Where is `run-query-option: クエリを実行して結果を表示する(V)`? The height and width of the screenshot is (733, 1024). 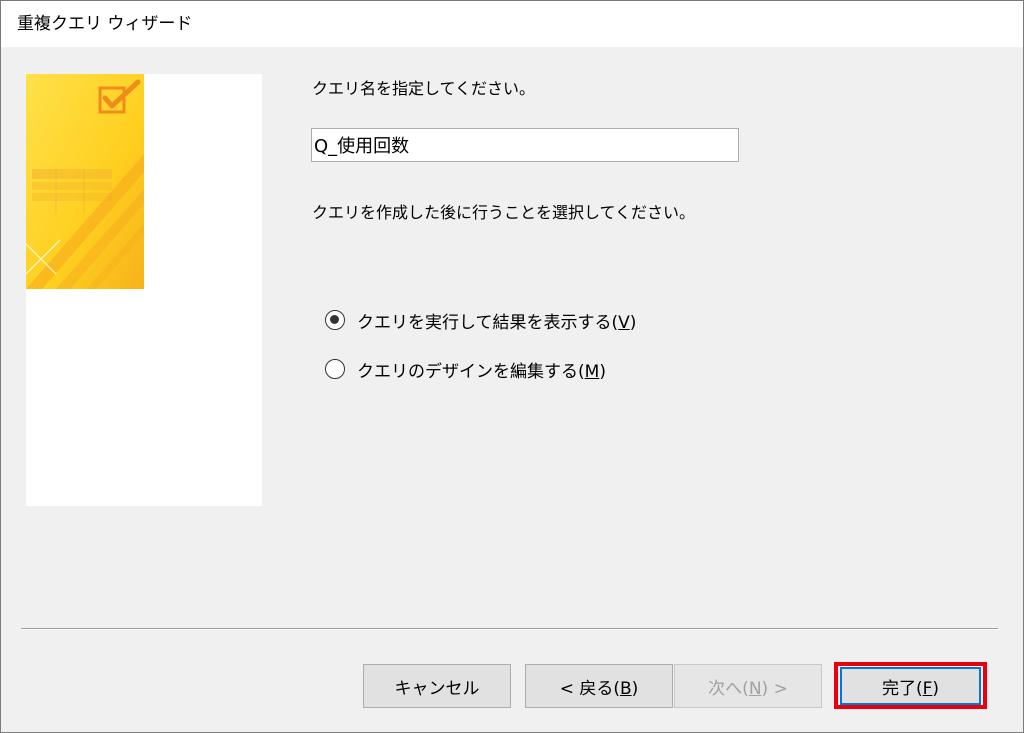 run-query-option: クエリを実行して結果を表示する(V) is located at coordinates (481, 320).